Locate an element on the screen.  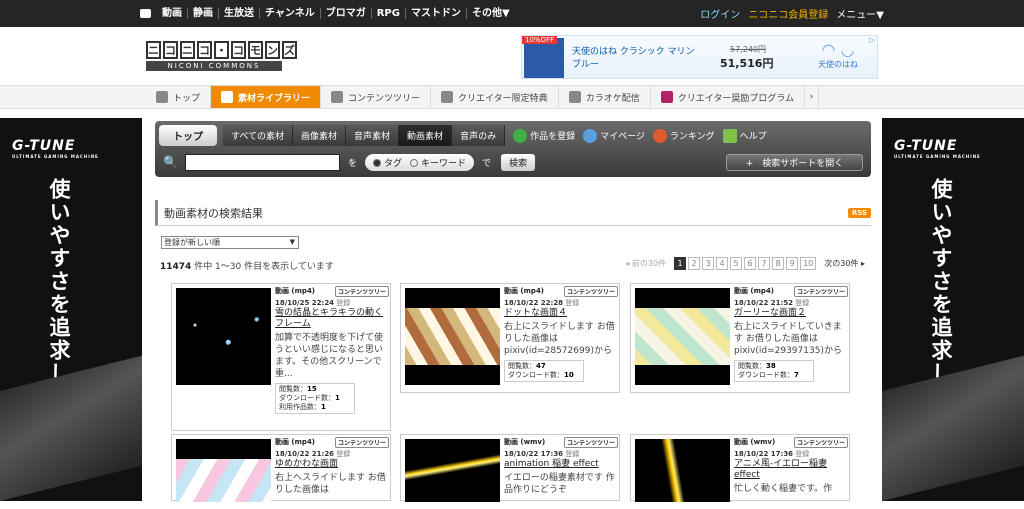
next-page-link: 次の30件 ▸ is located at coordinates (844, 263).